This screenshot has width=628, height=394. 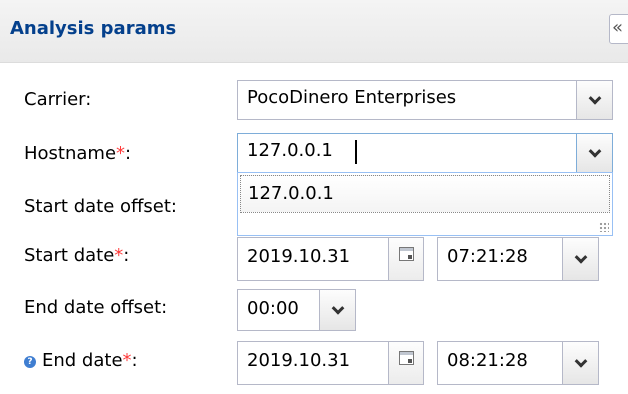 I want to click on text-caret, so click(x=356, y=152).